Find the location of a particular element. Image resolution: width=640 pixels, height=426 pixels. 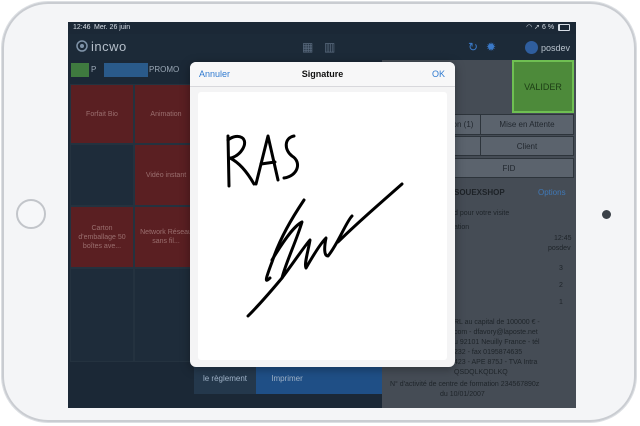

signature-drawing is located at coordinates (315, 226).